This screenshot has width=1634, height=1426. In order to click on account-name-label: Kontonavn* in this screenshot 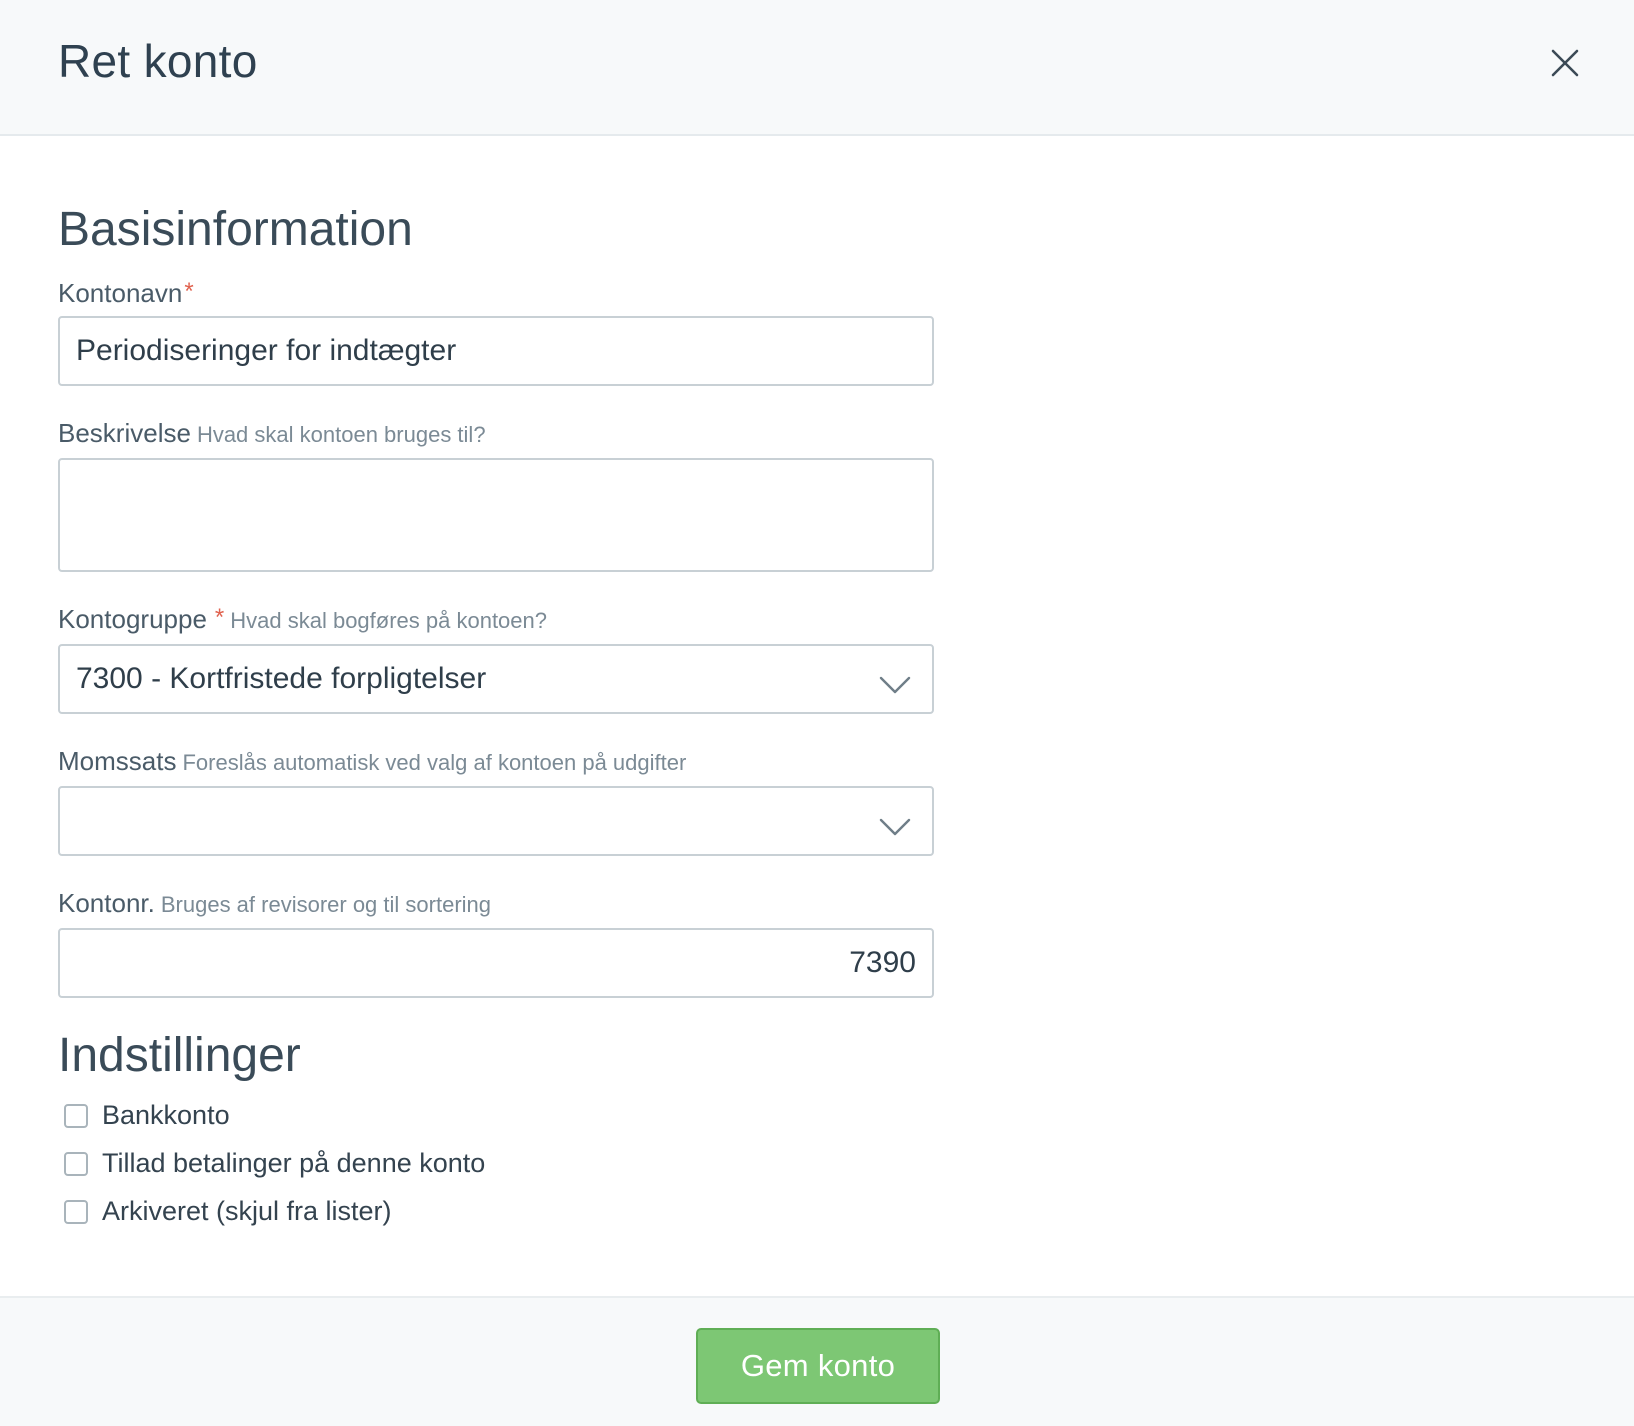, I will do `click(126, 293)`.